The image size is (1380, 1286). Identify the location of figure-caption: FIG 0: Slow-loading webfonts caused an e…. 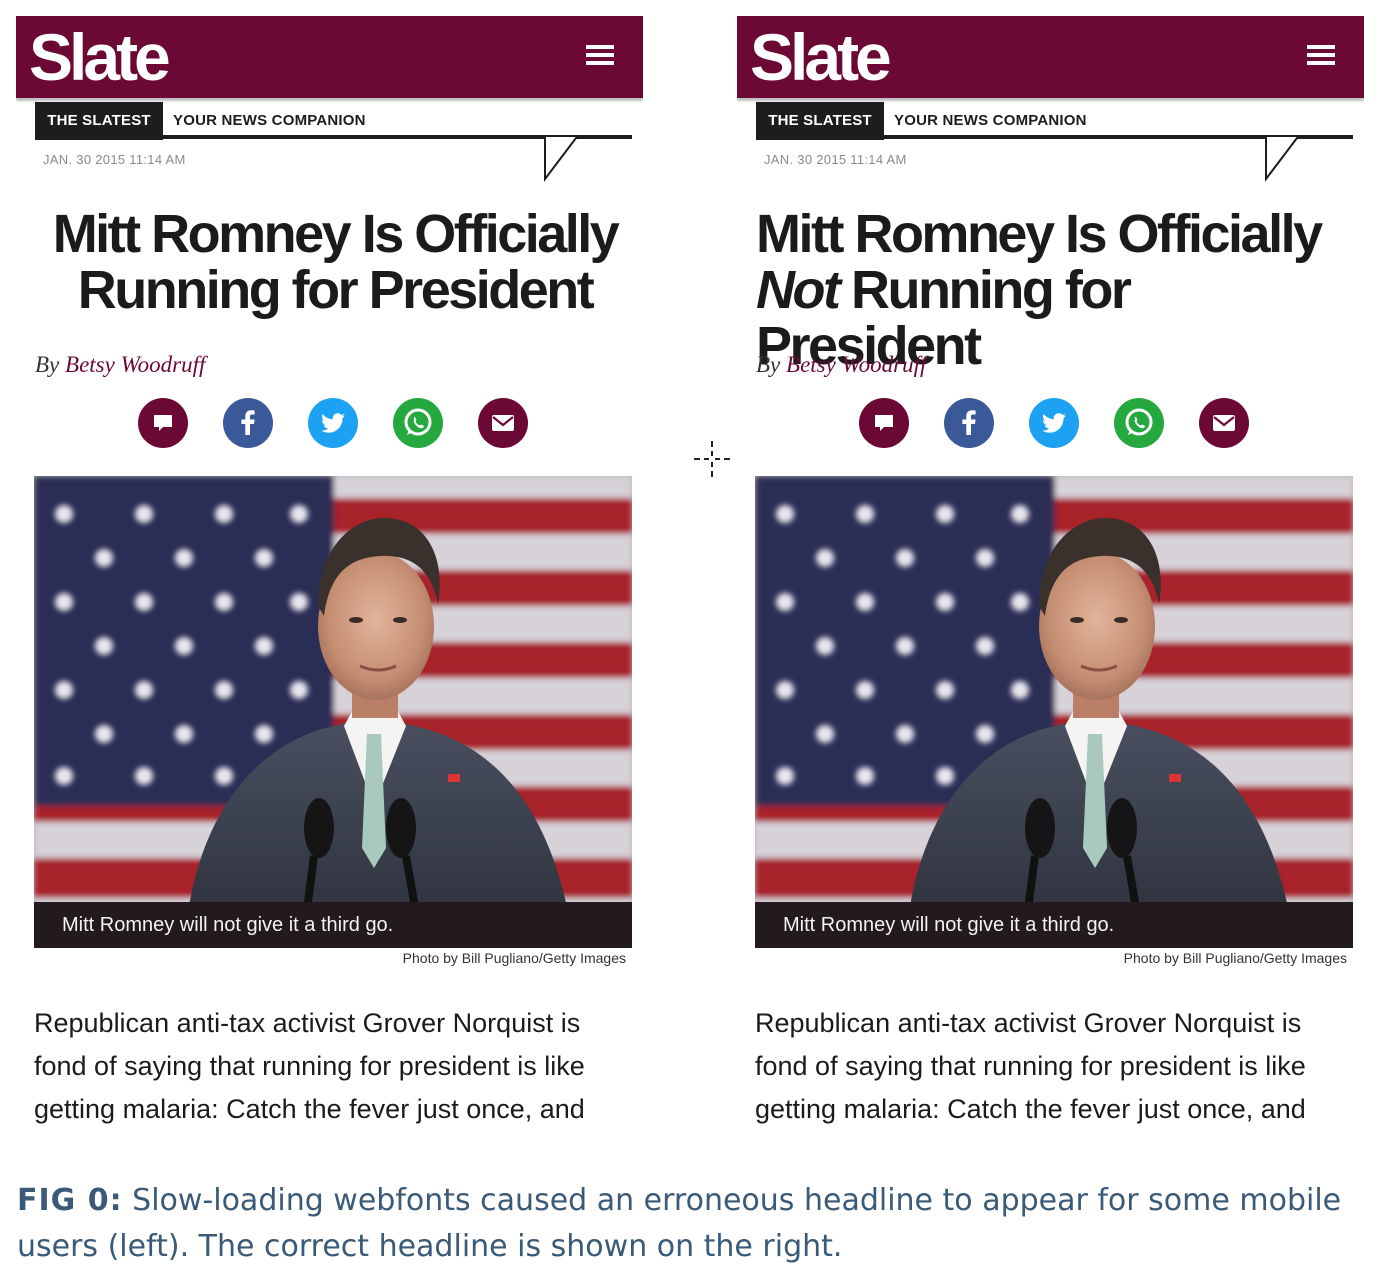
(687, 1224).